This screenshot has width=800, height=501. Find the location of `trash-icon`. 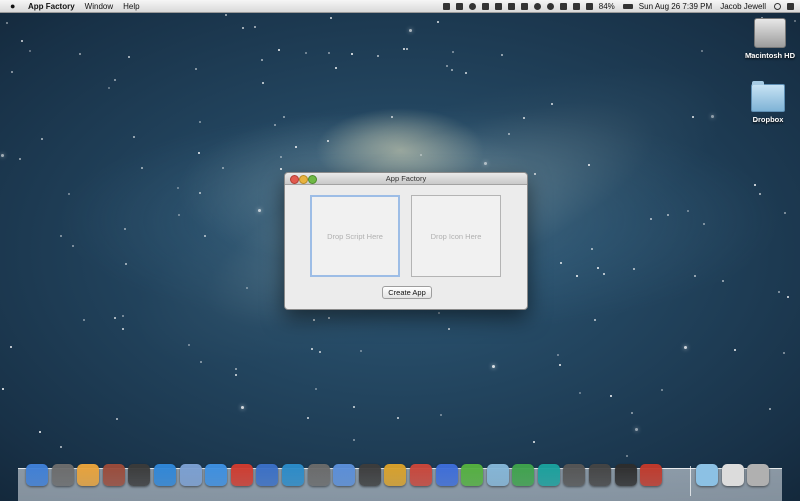

trash-icon is located at coordinates (758, 475).